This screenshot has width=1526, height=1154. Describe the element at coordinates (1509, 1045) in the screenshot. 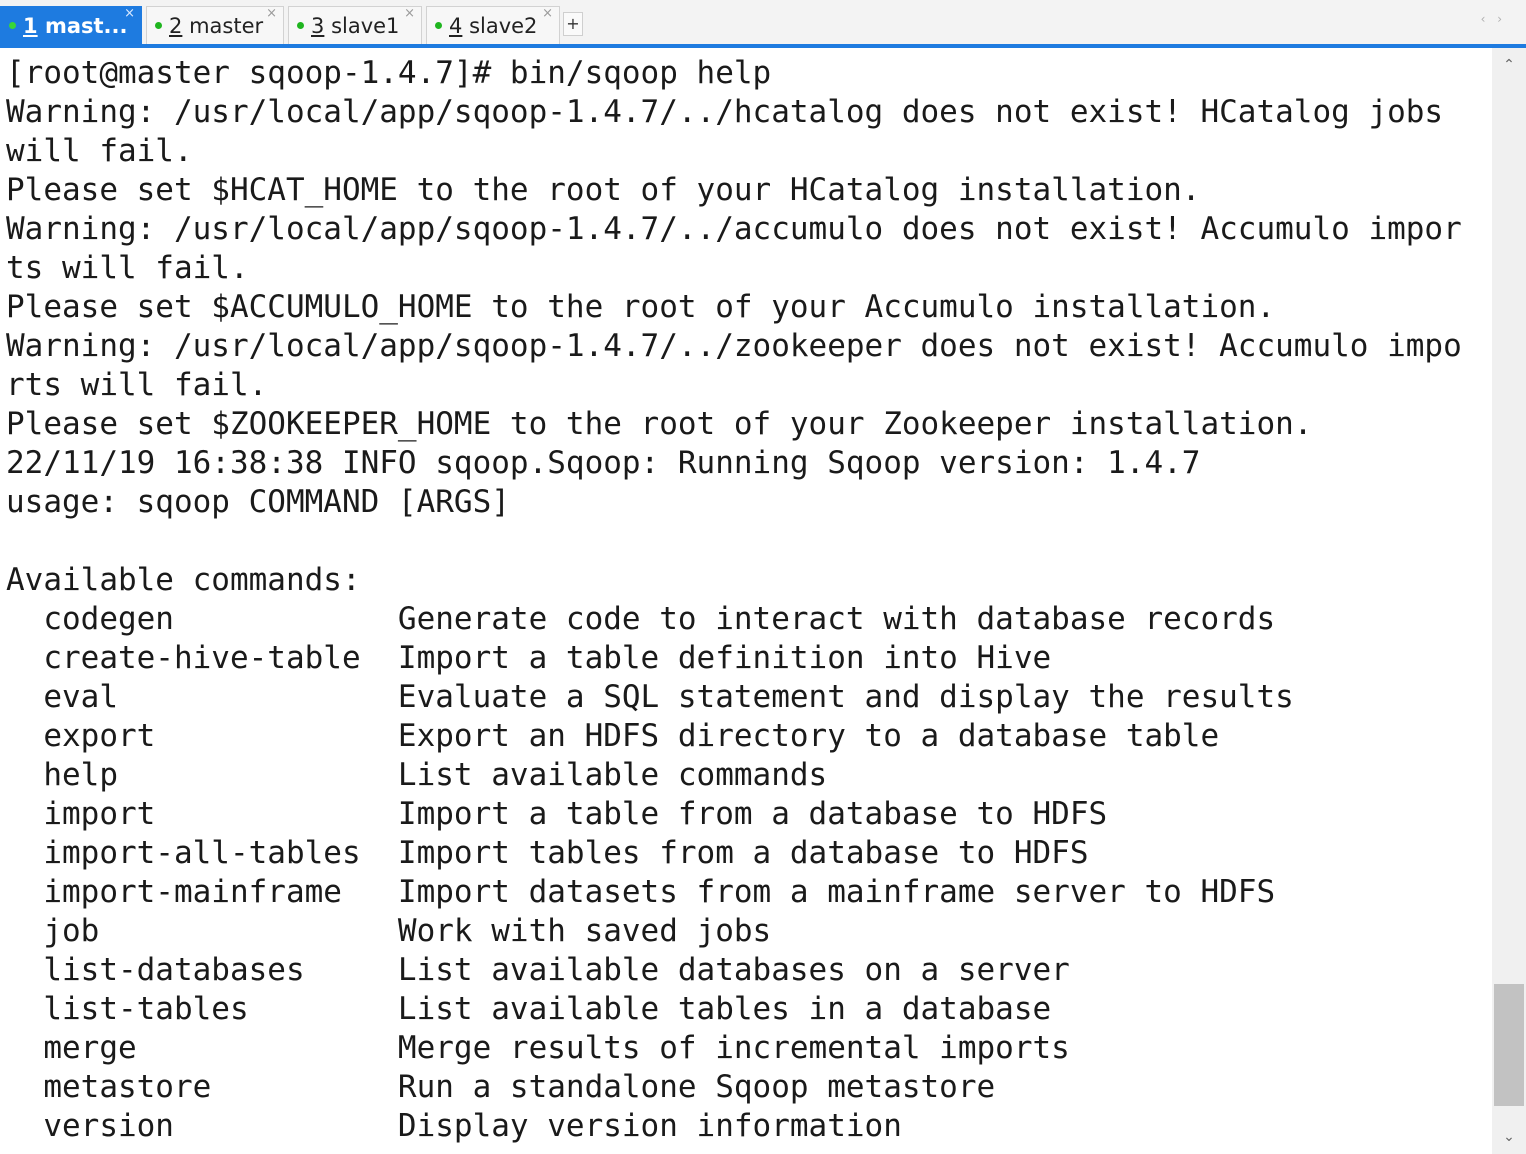

I see `scrollbar-thumb` at that location.